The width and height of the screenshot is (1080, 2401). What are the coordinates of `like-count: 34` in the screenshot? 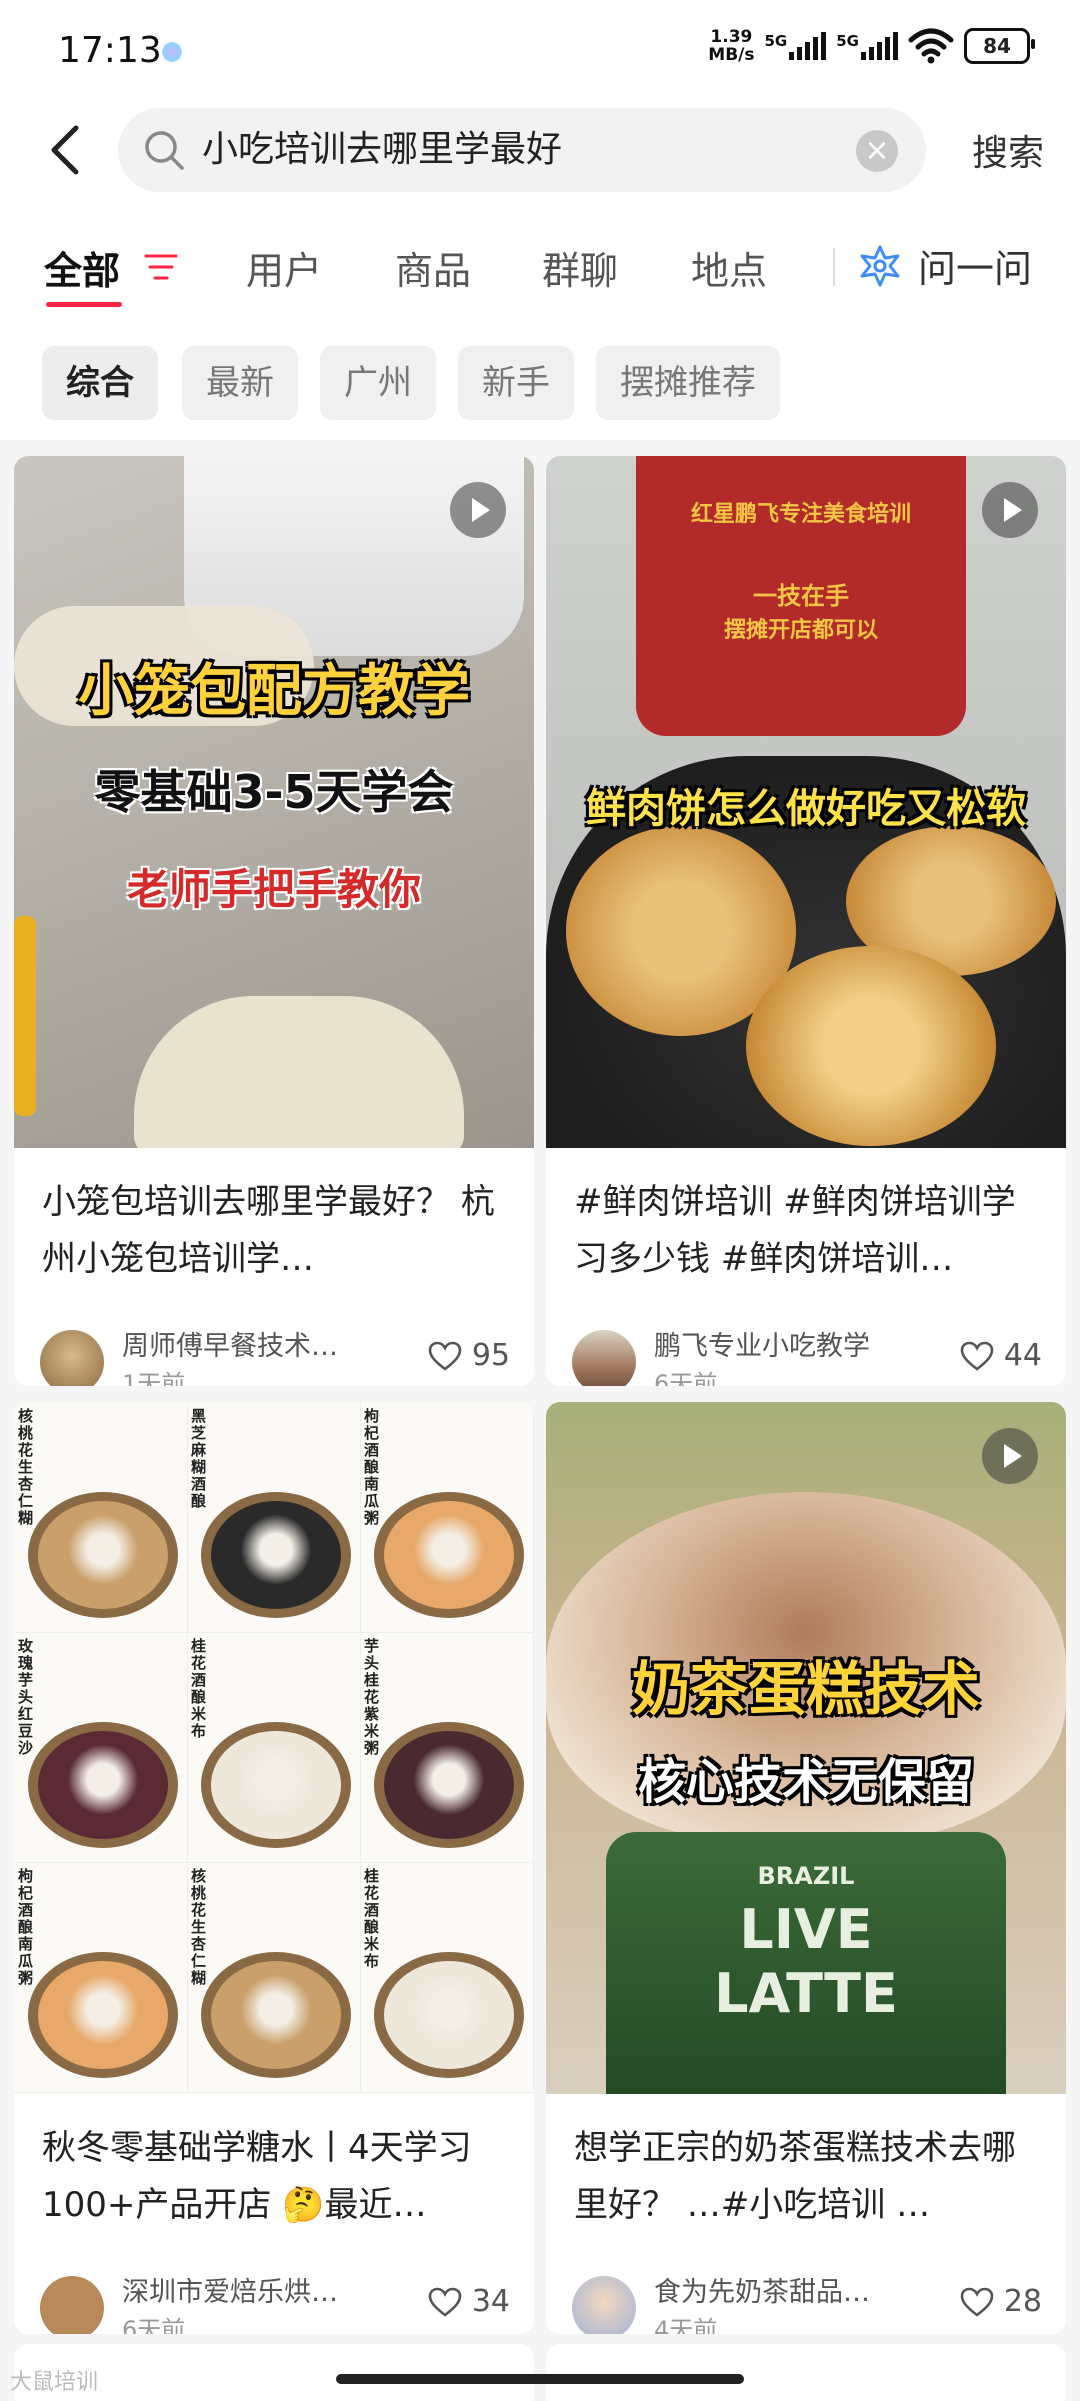 It's located at (490, 2301).